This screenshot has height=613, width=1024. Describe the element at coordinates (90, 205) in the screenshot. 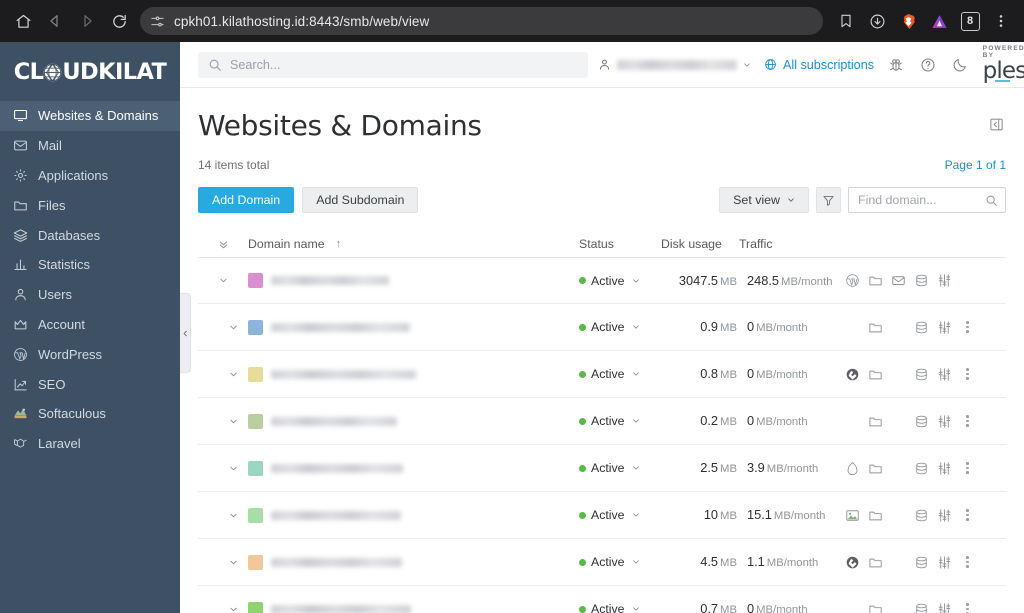

I see `sidebar-item-files: Files` at that location.